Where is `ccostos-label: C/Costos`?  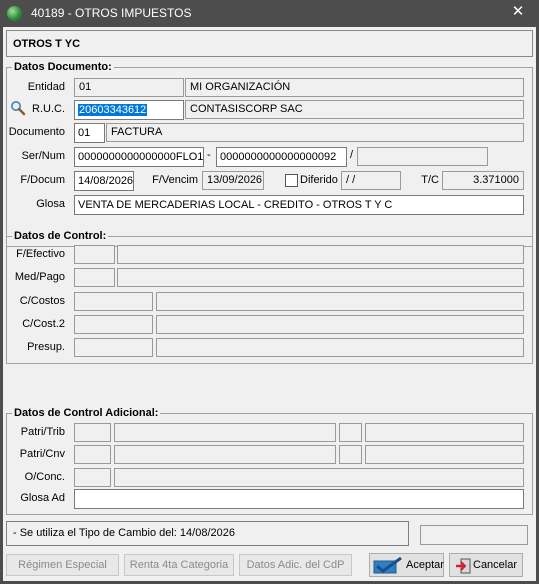 ccostos-label: C/Costos is located at coordinates (42, 301).